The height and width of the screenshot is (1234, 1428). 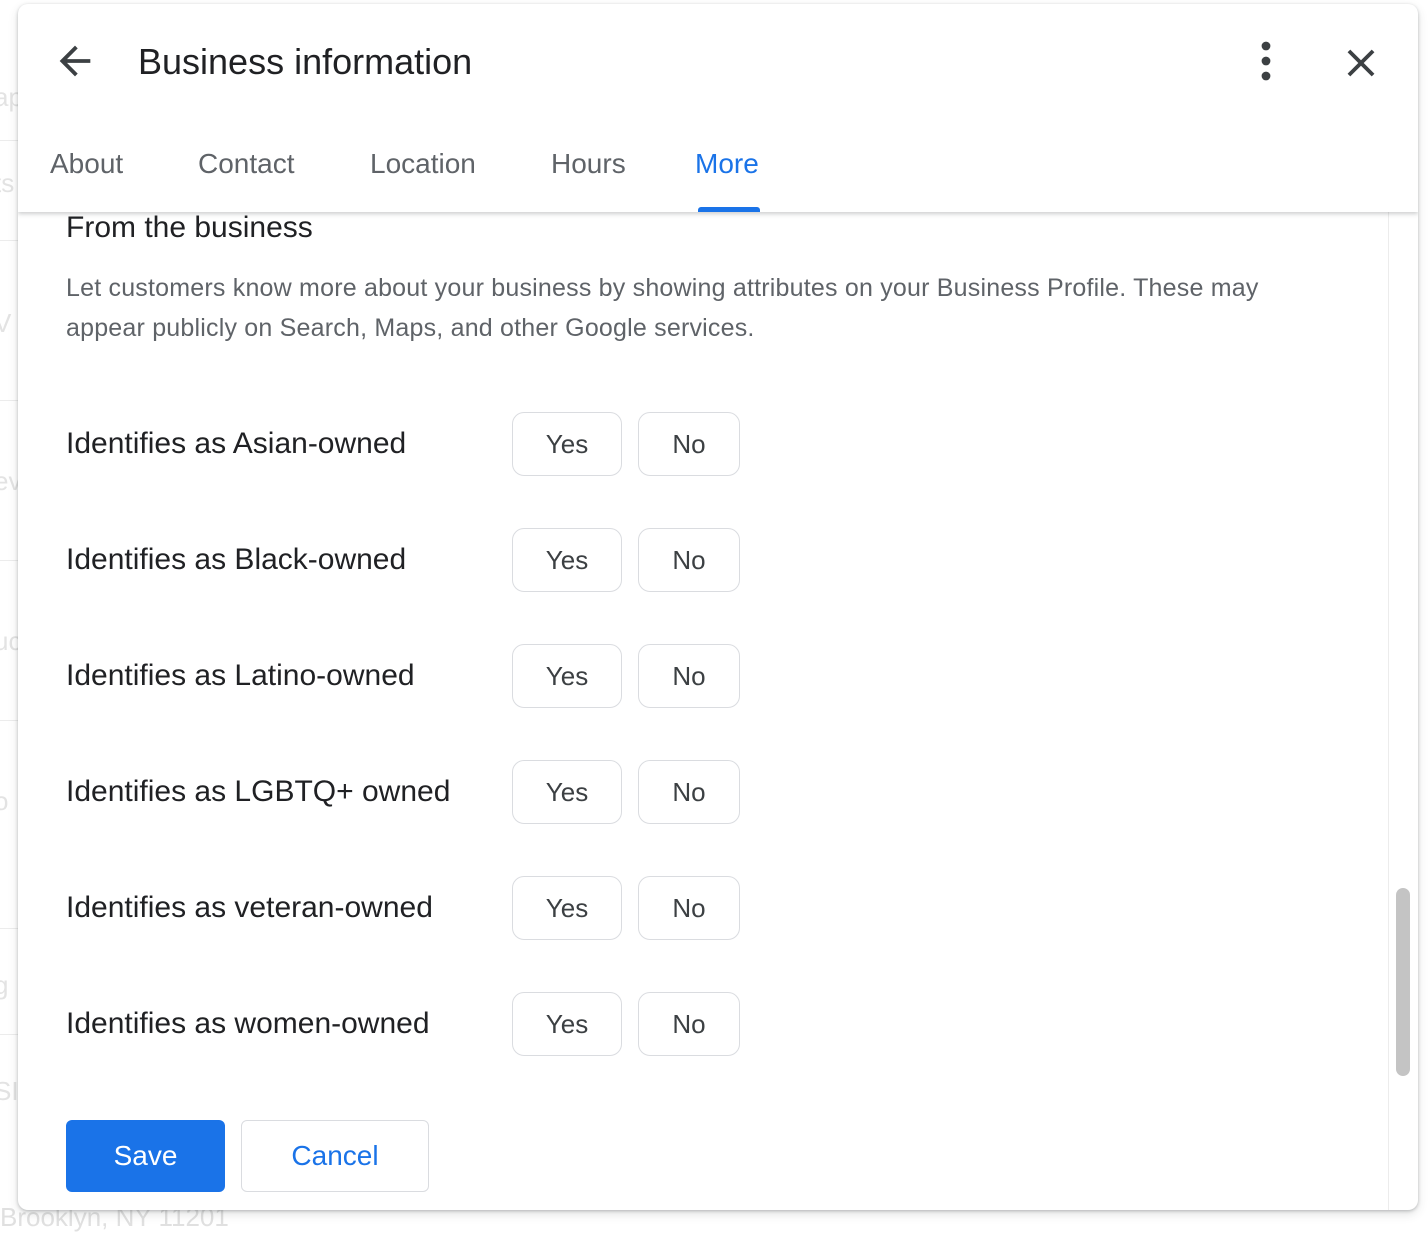 What do you see at coordinates (189, 227) in the screenshot?
I see `section-title: From the business` at bounding box center [189, 227].